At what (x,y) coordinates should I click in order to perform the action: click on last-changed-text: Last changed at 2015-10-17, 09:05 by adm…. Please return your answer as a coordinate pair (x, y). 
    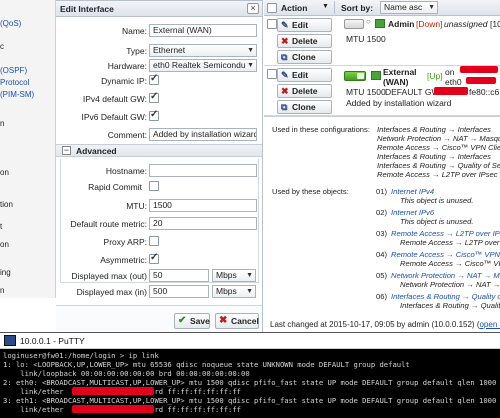
    Looking at the image, I should click on (375, 324).